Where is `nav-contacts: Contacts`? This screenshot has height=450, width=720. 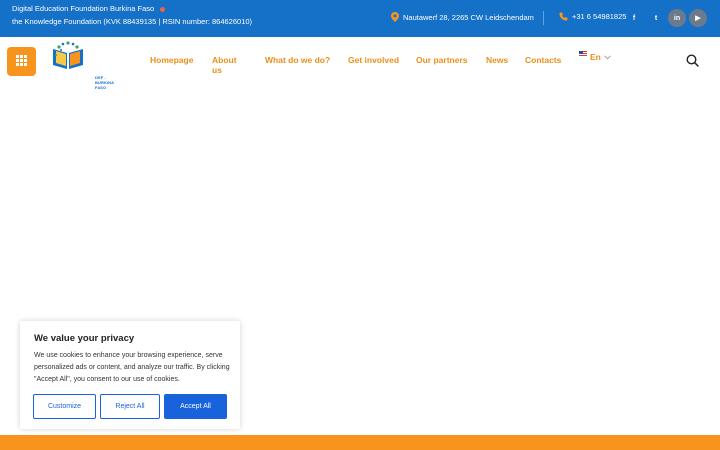 nav-contacts: Contacts is located at coordinates (543, 60).